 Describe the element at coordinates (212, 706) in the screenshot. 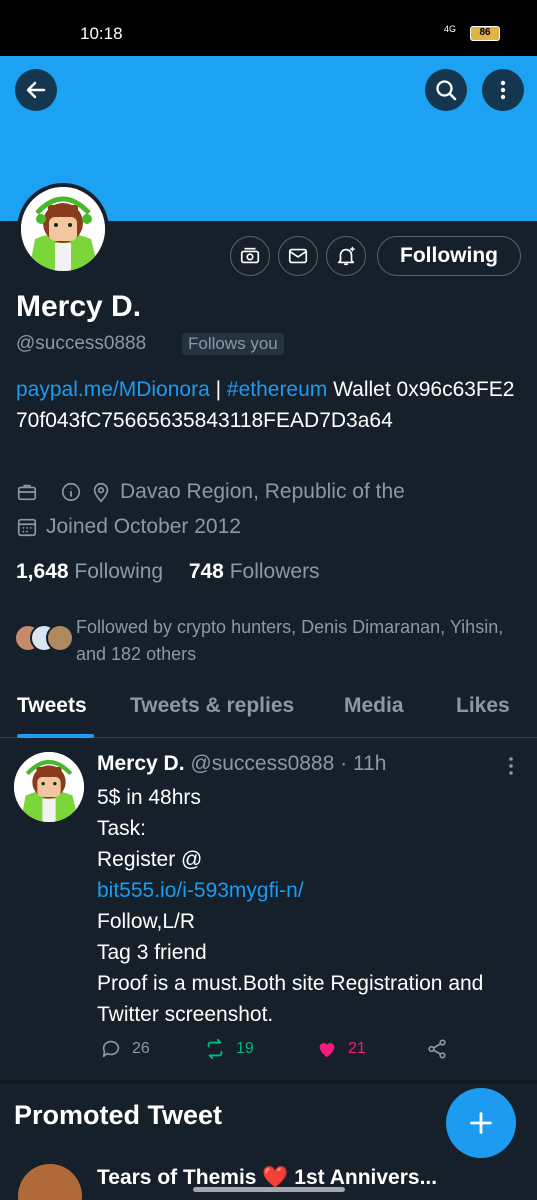

I see `tab-tweets-replies: Tweets & replies` at that location.